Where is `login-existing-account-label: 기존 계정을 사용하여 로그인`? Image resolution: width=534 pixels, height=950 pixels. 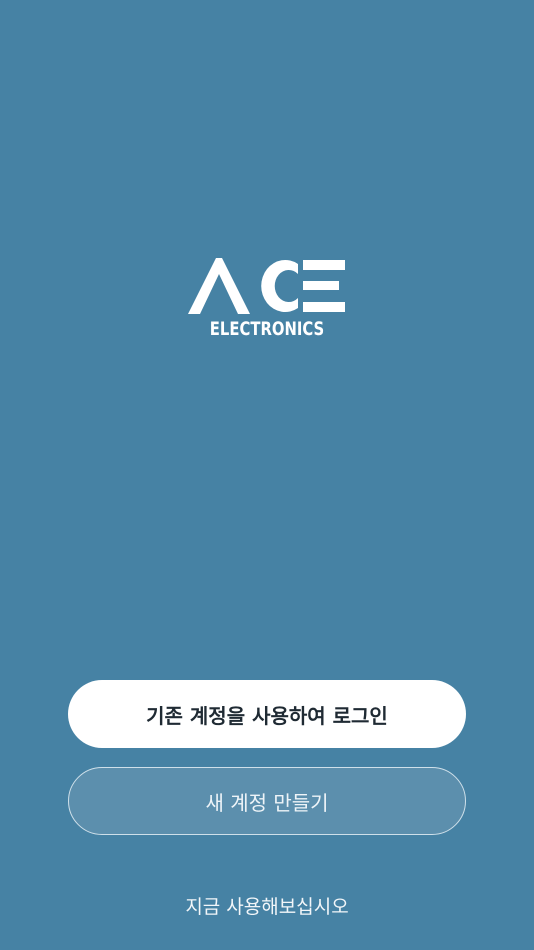
login-existing-account-label: 기존 계정을 사용하여 로그인 is located at coordinates (267, 715).